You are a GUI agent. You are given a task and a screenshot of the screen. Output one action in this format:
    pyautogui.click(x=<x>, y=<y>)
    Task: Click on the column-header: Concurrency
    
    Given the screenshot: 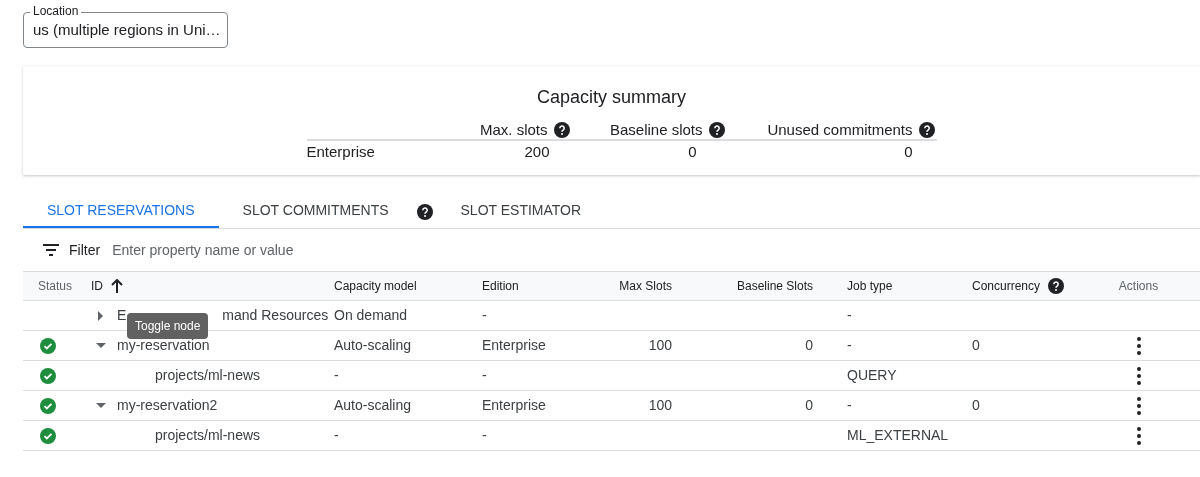 What is the action you would take?
    pyautogui.click(x=1006, y=286)
    